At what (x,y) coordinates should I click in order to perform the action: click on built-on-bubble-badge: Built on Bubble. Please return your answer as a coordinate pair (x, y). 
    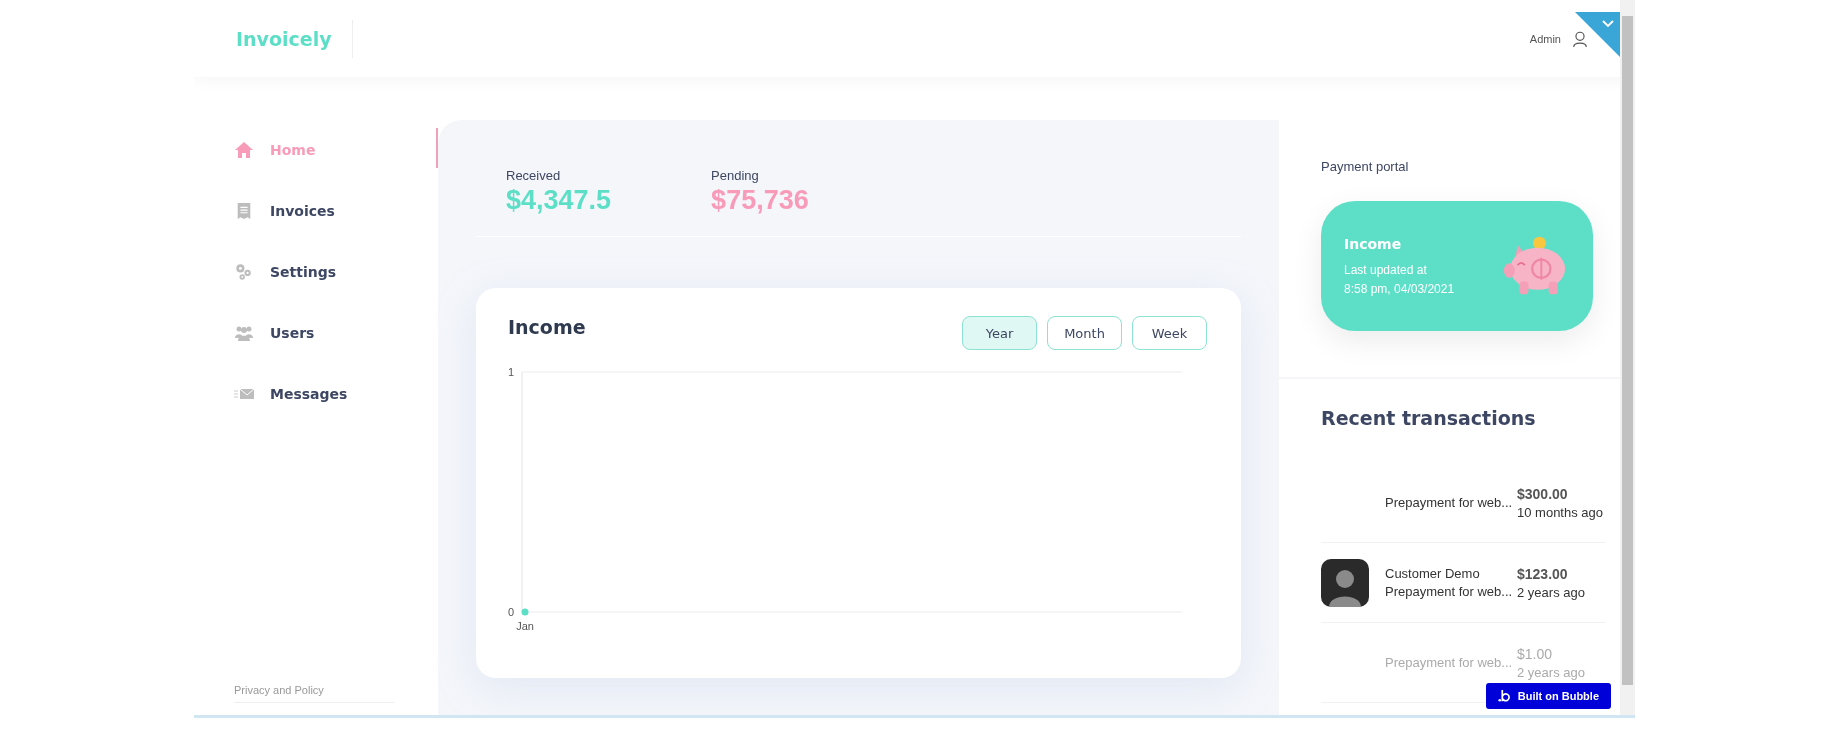
    Looking at the image, I should click on (1548, 696).